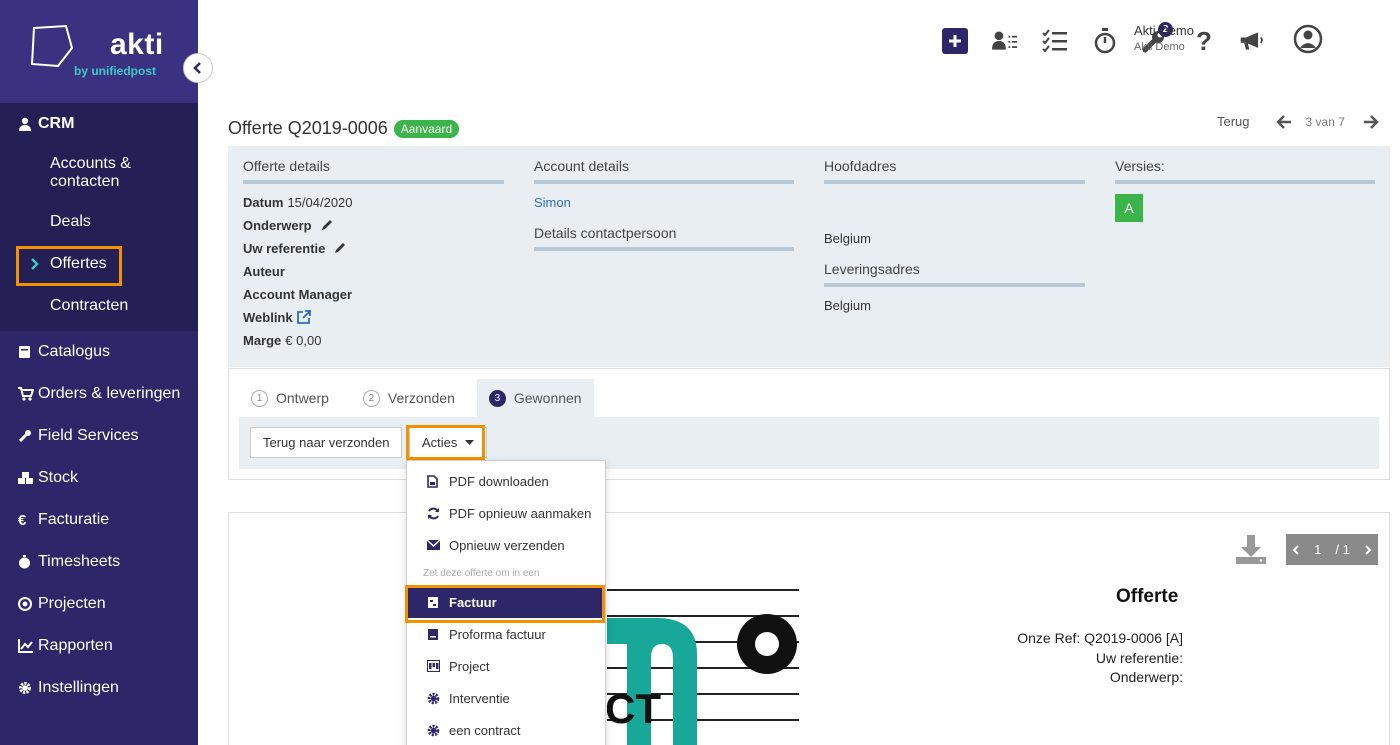 The height and width of the screenshot is (745, 1400). I want to click on account-link: Simon, so click(552, 202).